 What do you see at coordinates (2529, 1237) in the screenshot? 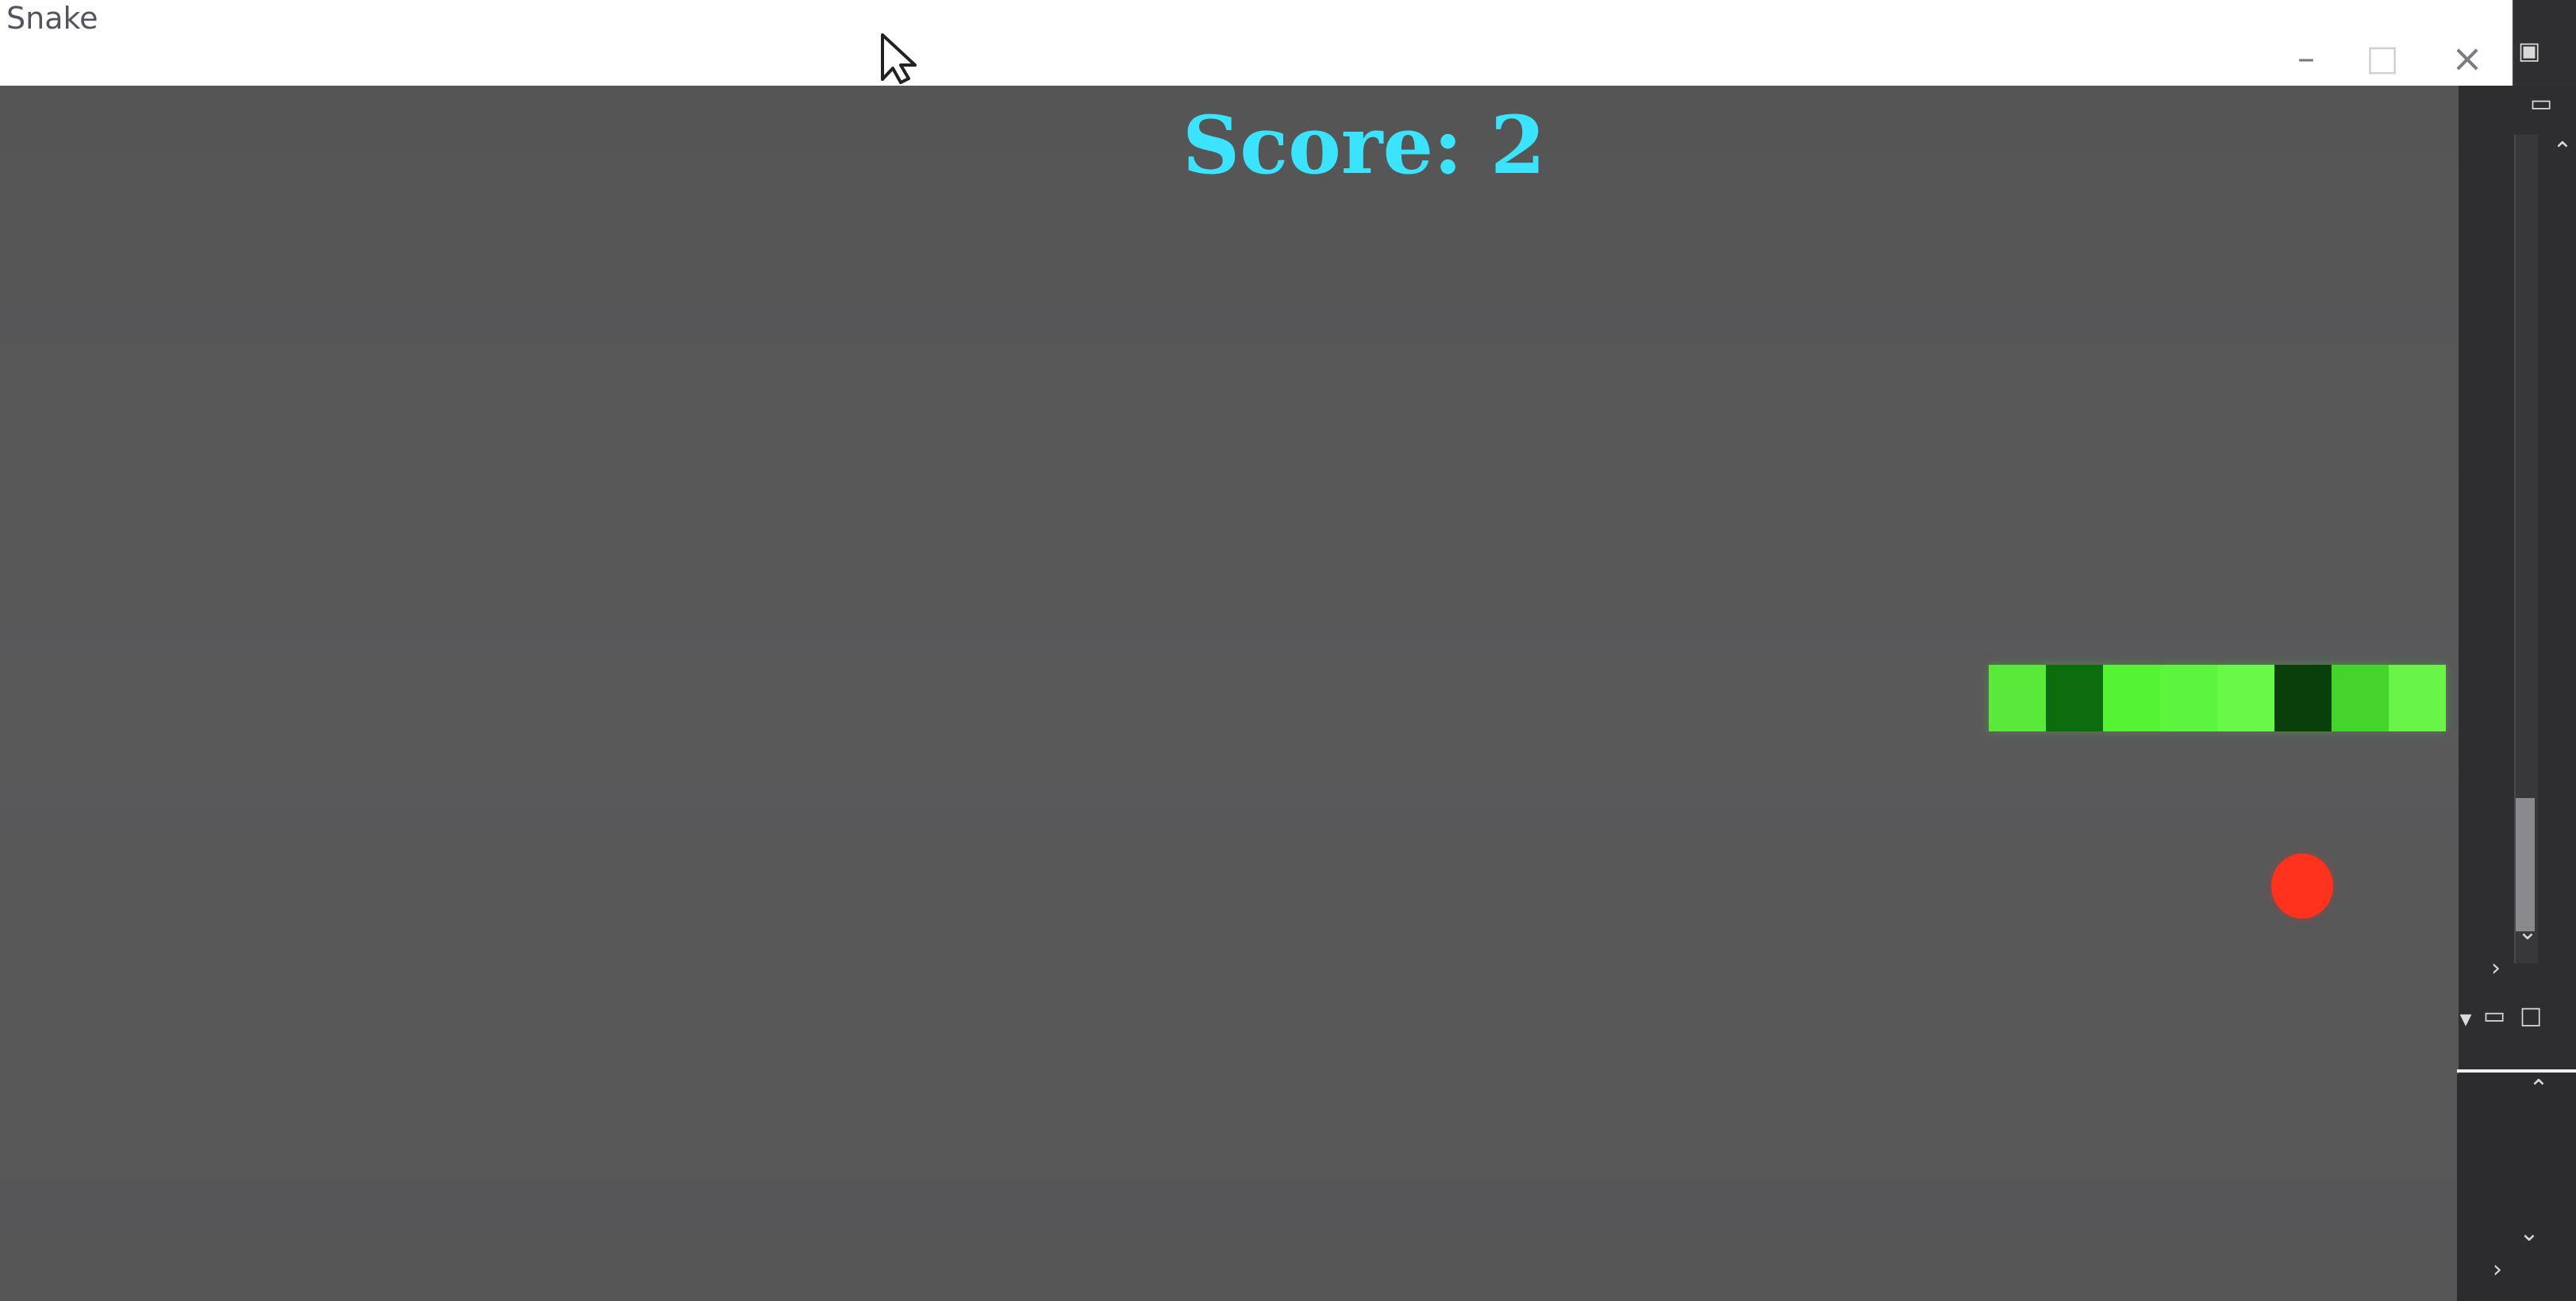
I see `chevron-down-icon: ⌄` at bounding box center [2529, 1237].